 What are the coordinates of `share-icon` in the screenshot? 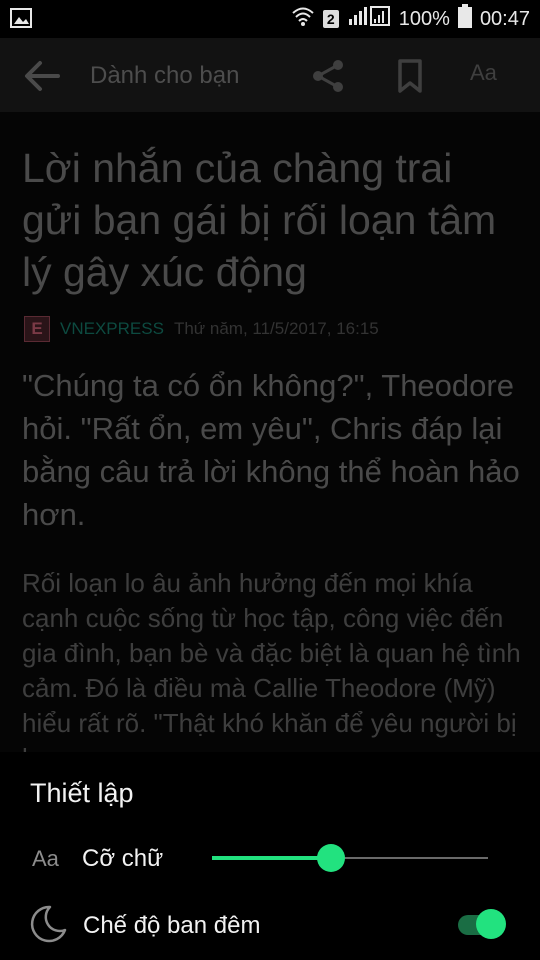 It's located at (328, 76).